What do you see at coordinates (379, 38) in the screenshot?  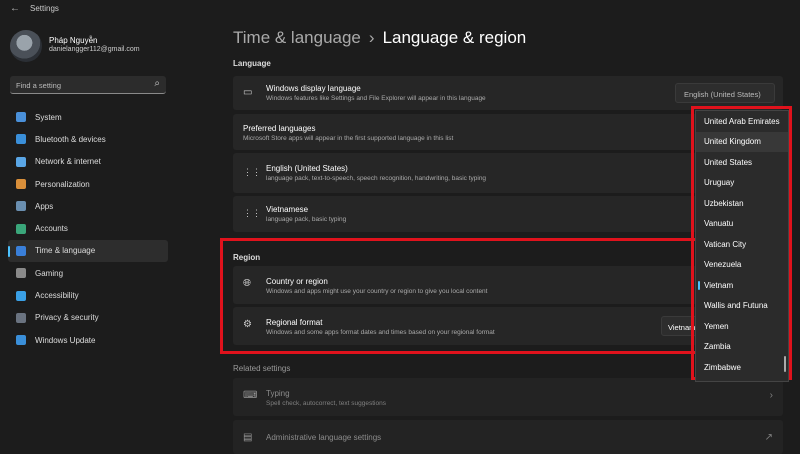 I see `breadcrumb: Time & language › Language & region` at bounding box center [379, 38].